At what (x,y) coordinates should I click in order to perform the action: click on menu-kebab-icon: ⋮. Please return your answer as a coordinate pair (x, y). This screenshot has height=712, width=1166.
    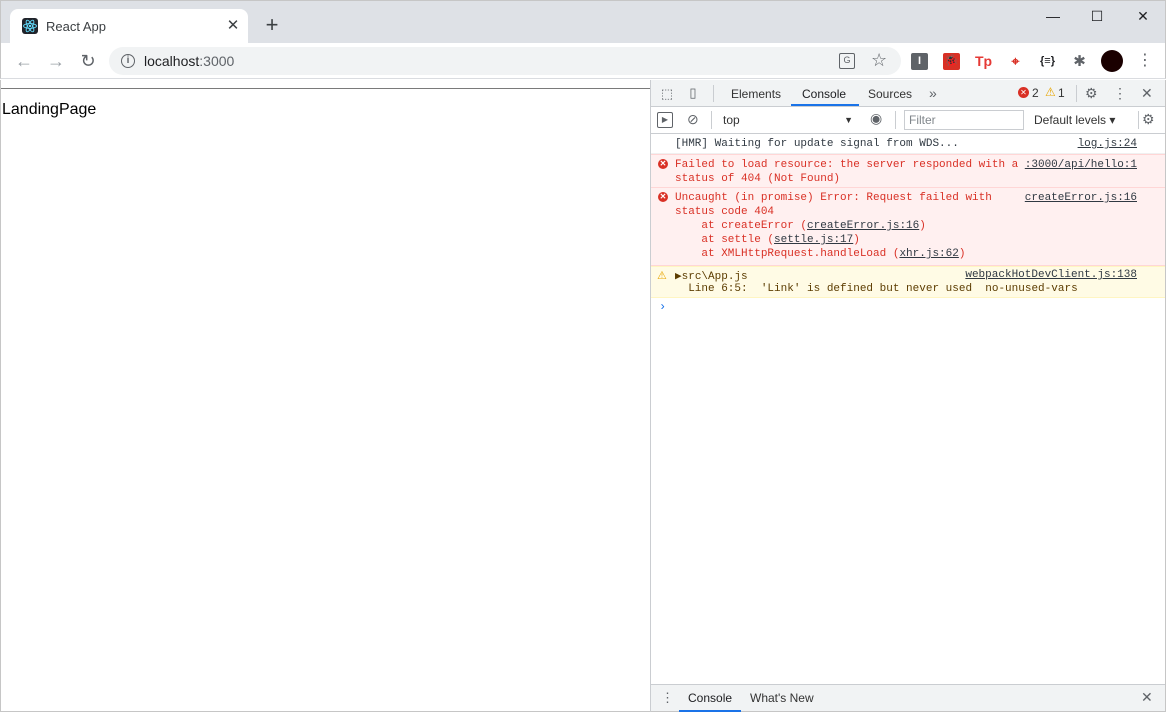
    Looking at the image, I should click on (1145, 61).